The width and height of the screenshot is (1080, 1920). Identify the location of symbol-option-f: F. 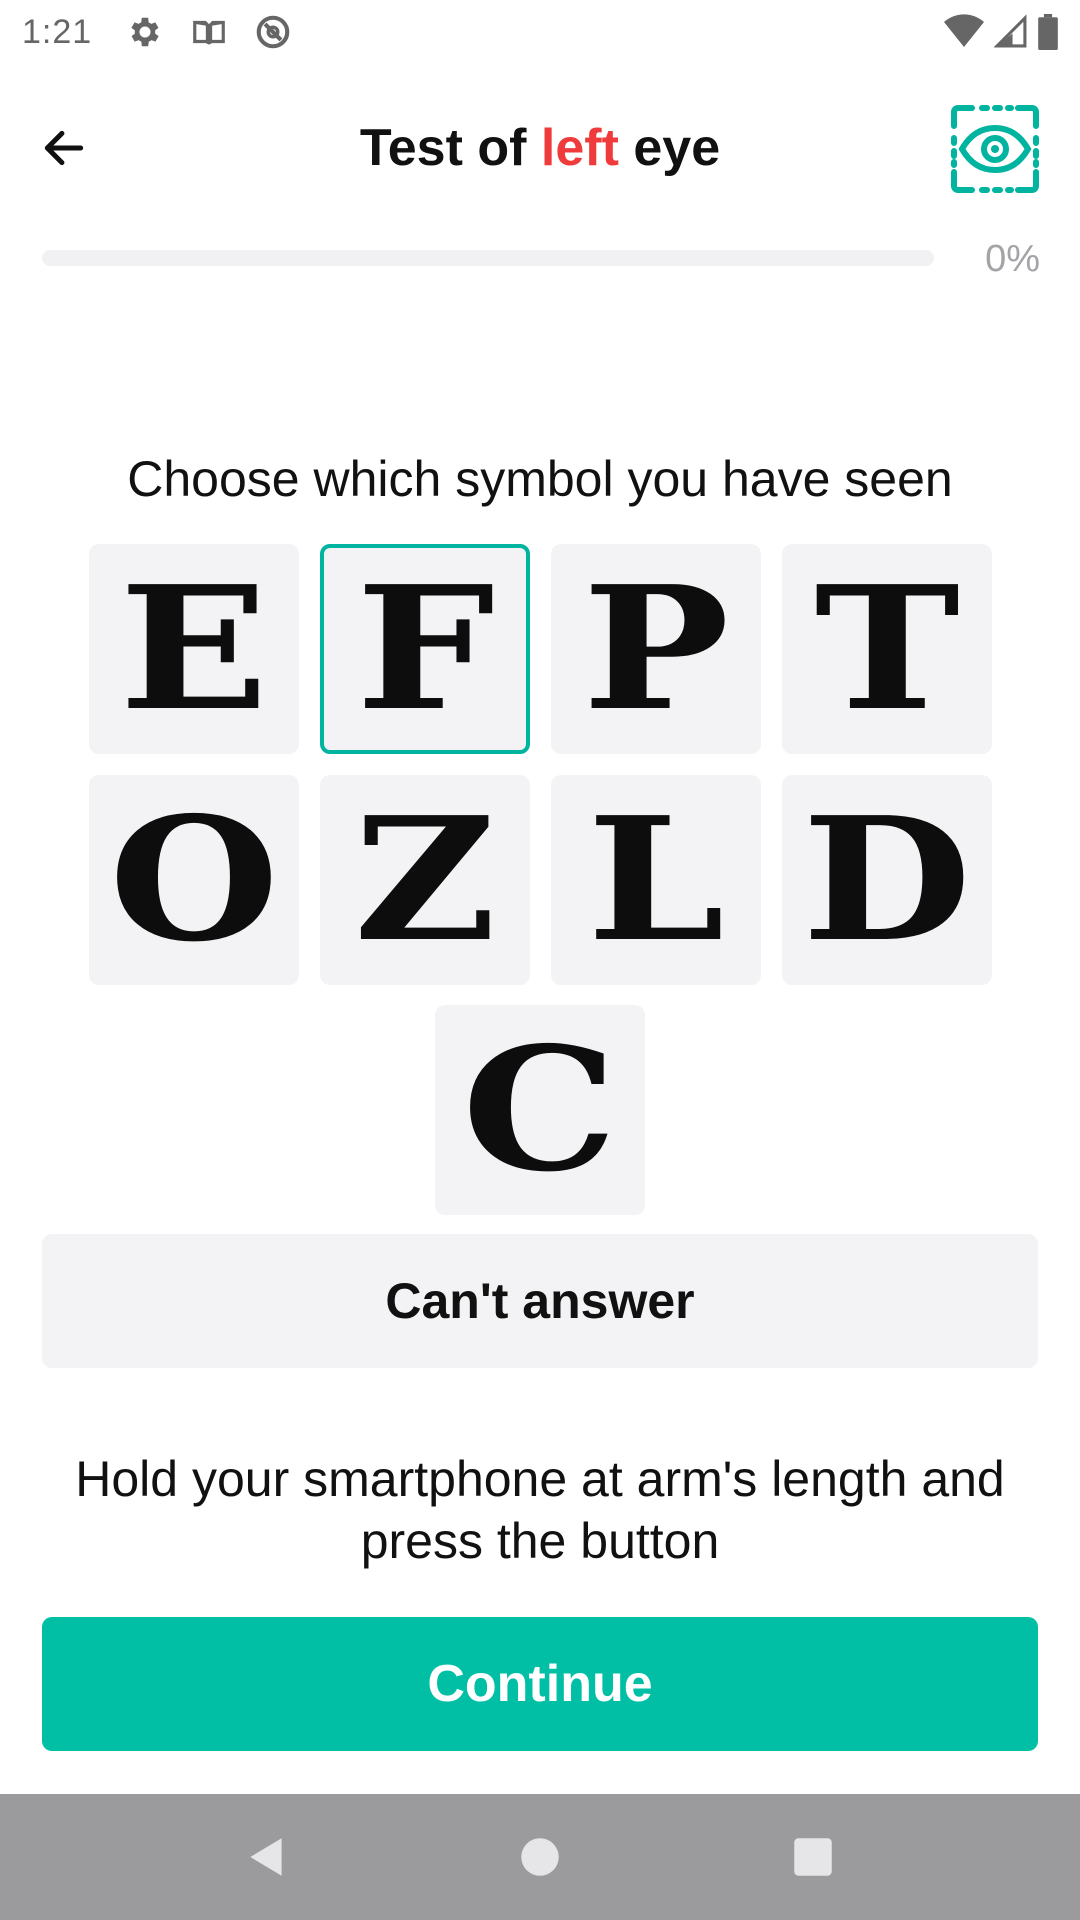
(425, 649).